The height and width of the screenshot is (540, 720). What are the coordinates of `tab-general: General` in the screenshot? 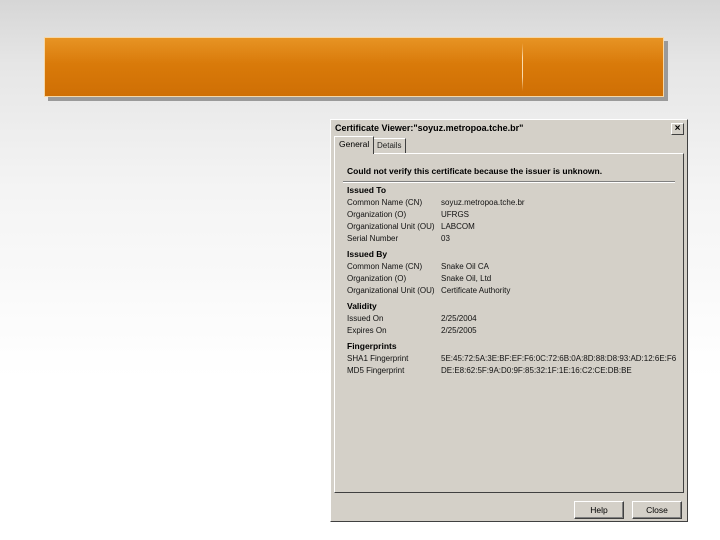 It's located at (354, 145).